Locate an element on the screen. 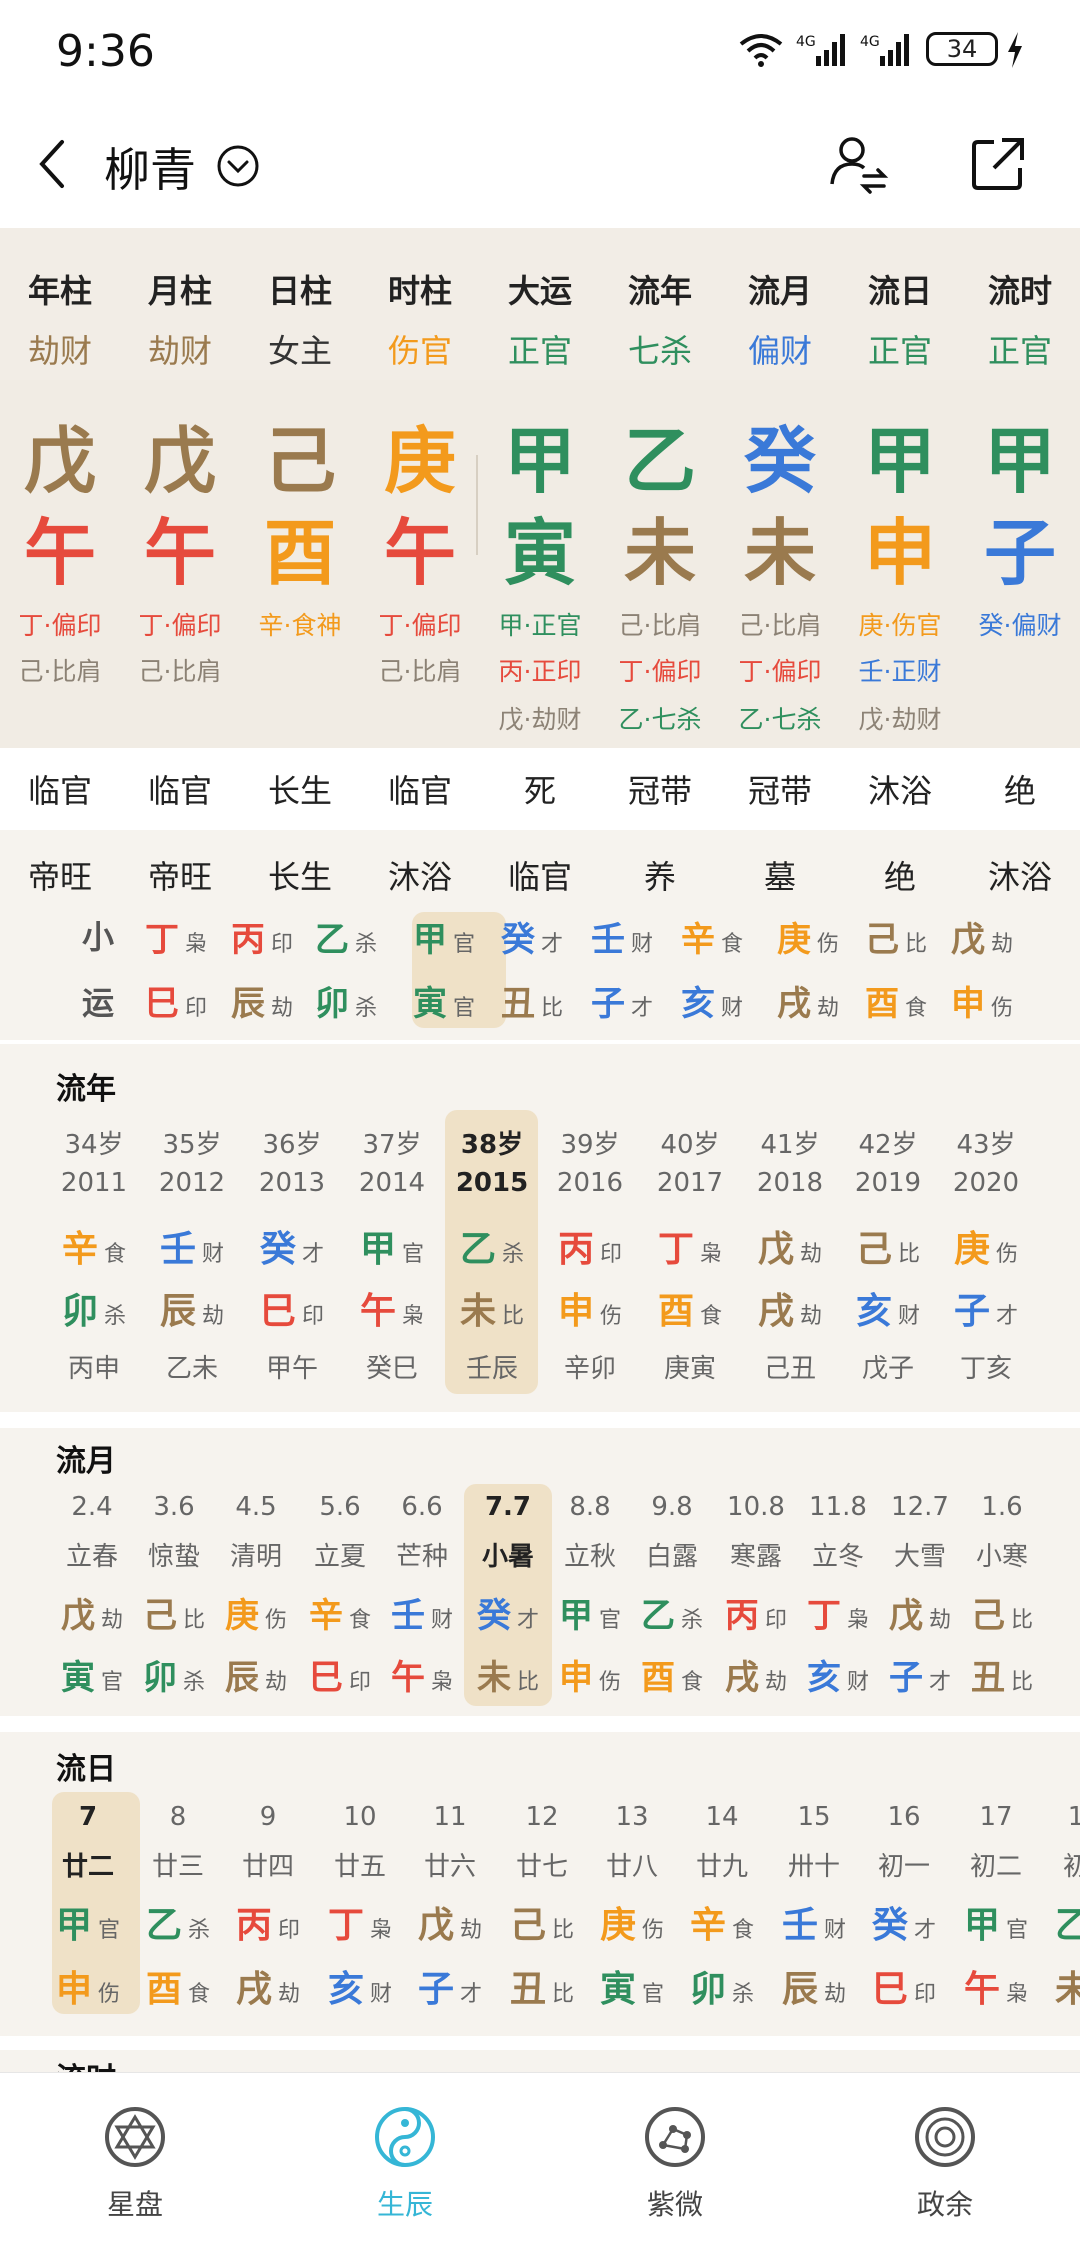 Image resolution: width=1080 pixels, height=2245 pixels. growth-stage: 墓 is located at coordinates (779, 877).